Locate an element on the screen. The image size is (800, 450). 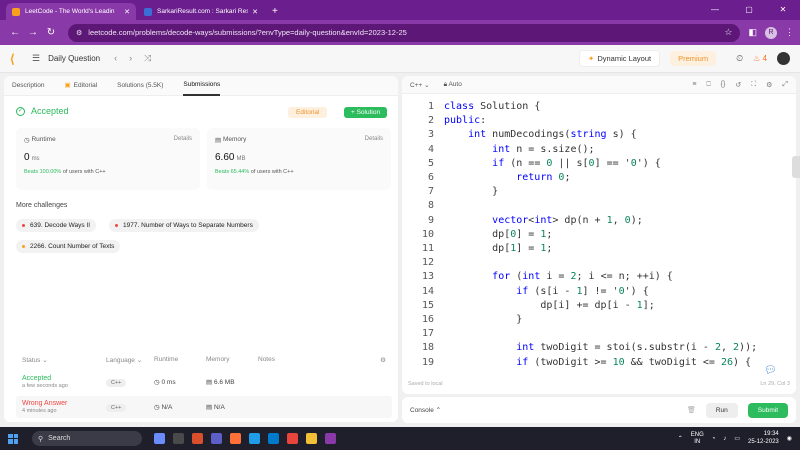
notification-icon: ◉ is located at coordinates (789, 438).